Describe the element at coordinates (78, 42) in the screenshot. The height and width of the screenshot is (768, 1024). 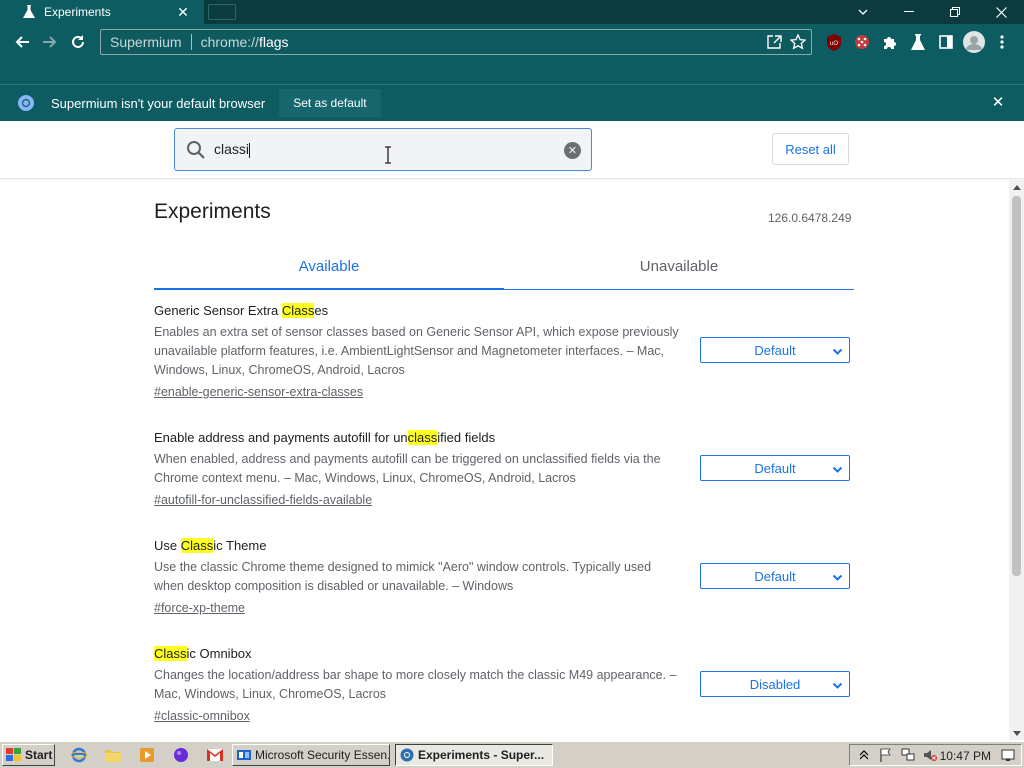
I see `reload-button` at that location.